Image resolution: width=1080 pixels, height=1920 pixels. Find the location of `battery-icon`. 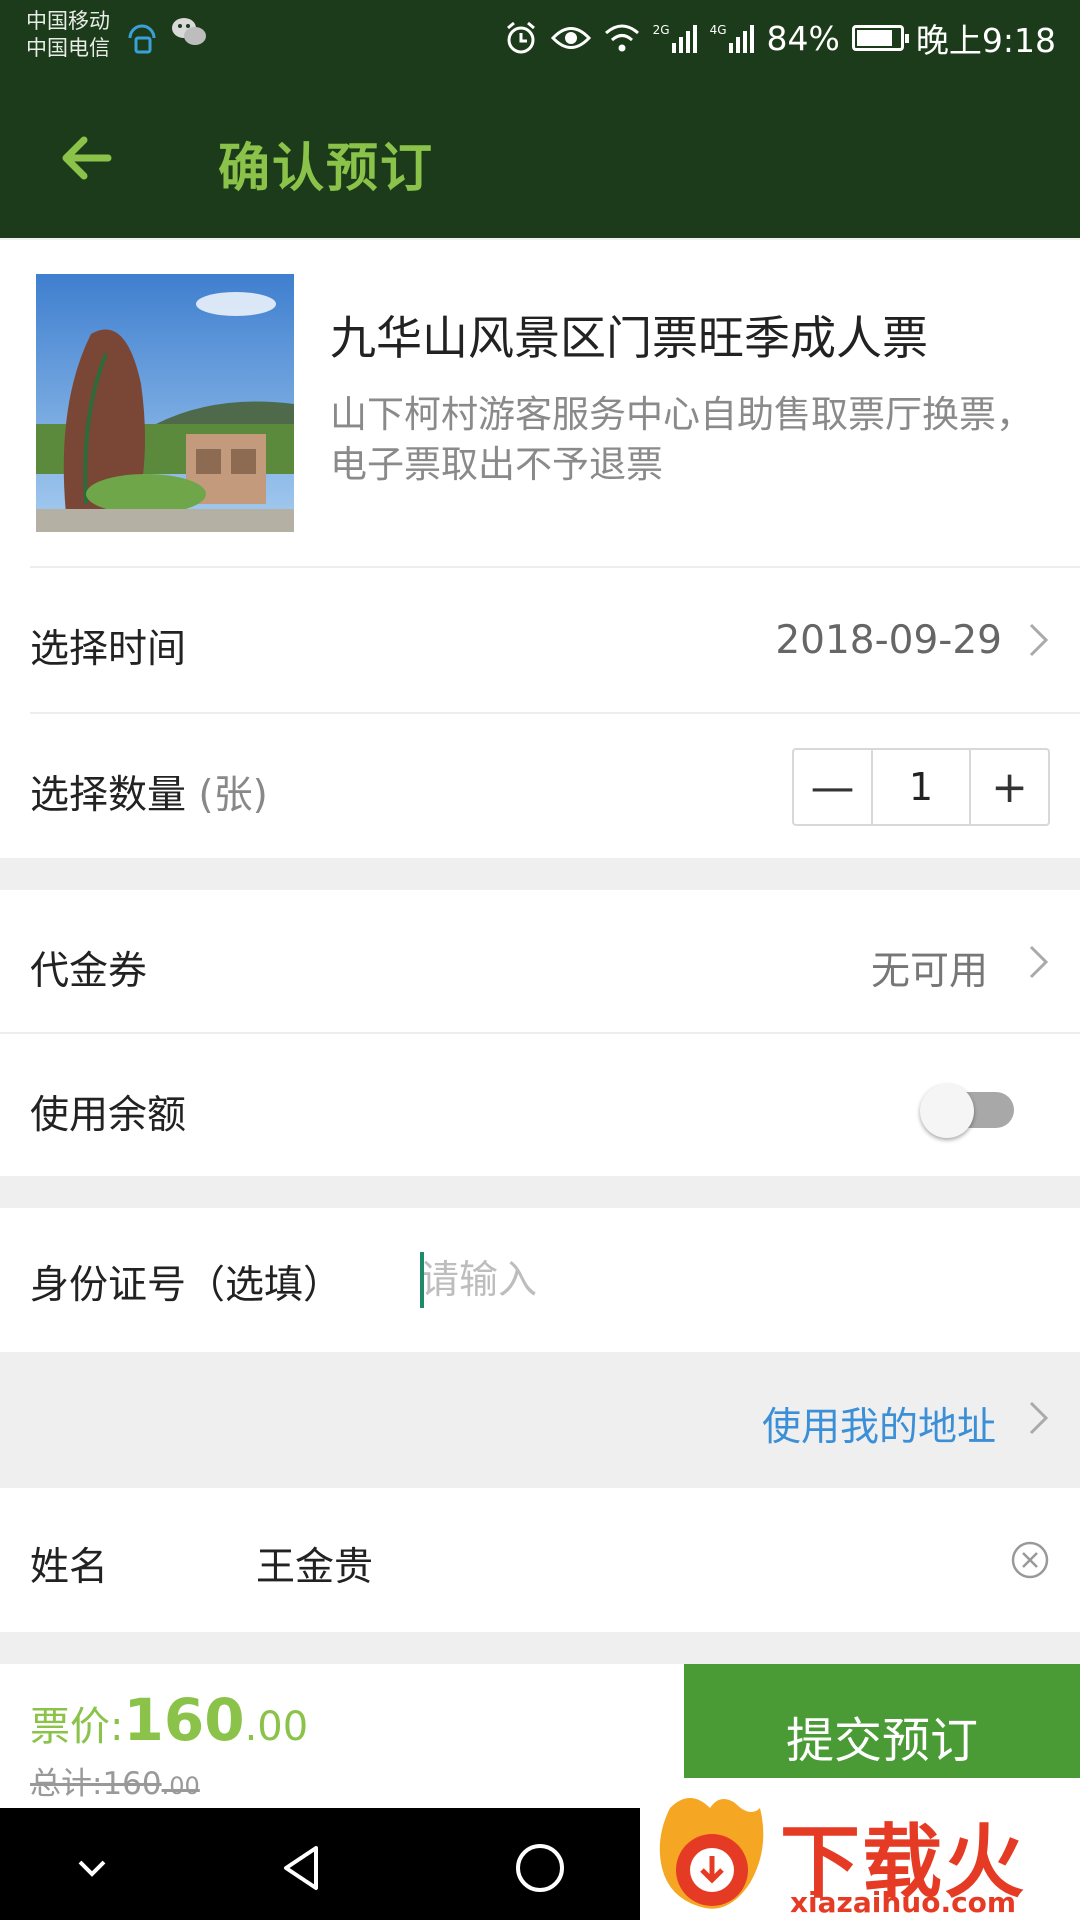

battery-icon is located at coordinates (880, 38).